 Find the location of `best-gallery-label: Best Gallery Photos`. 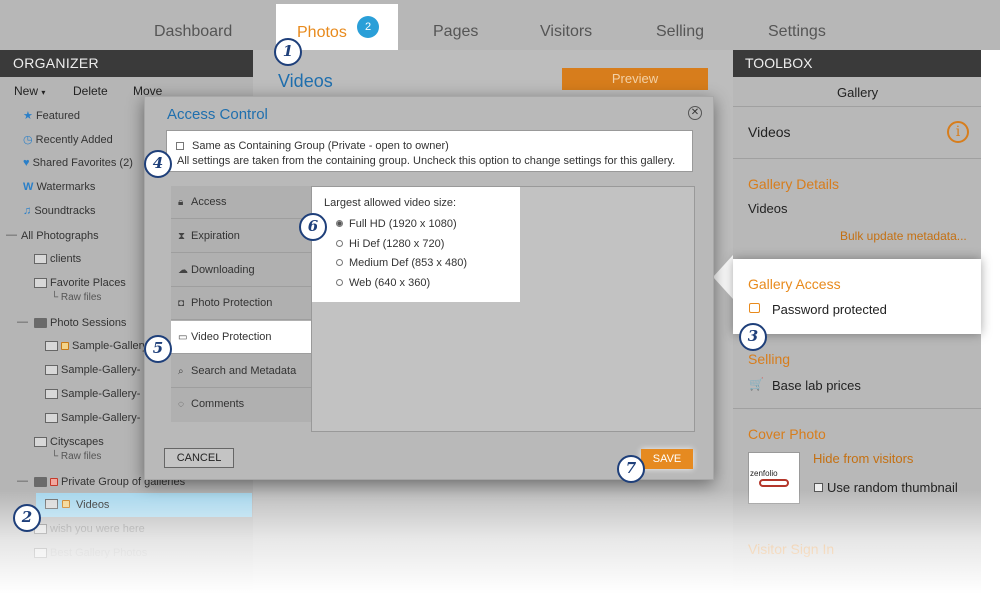

best-gallery-label: Best Gallery Photos is located at coordinates (99, 553).